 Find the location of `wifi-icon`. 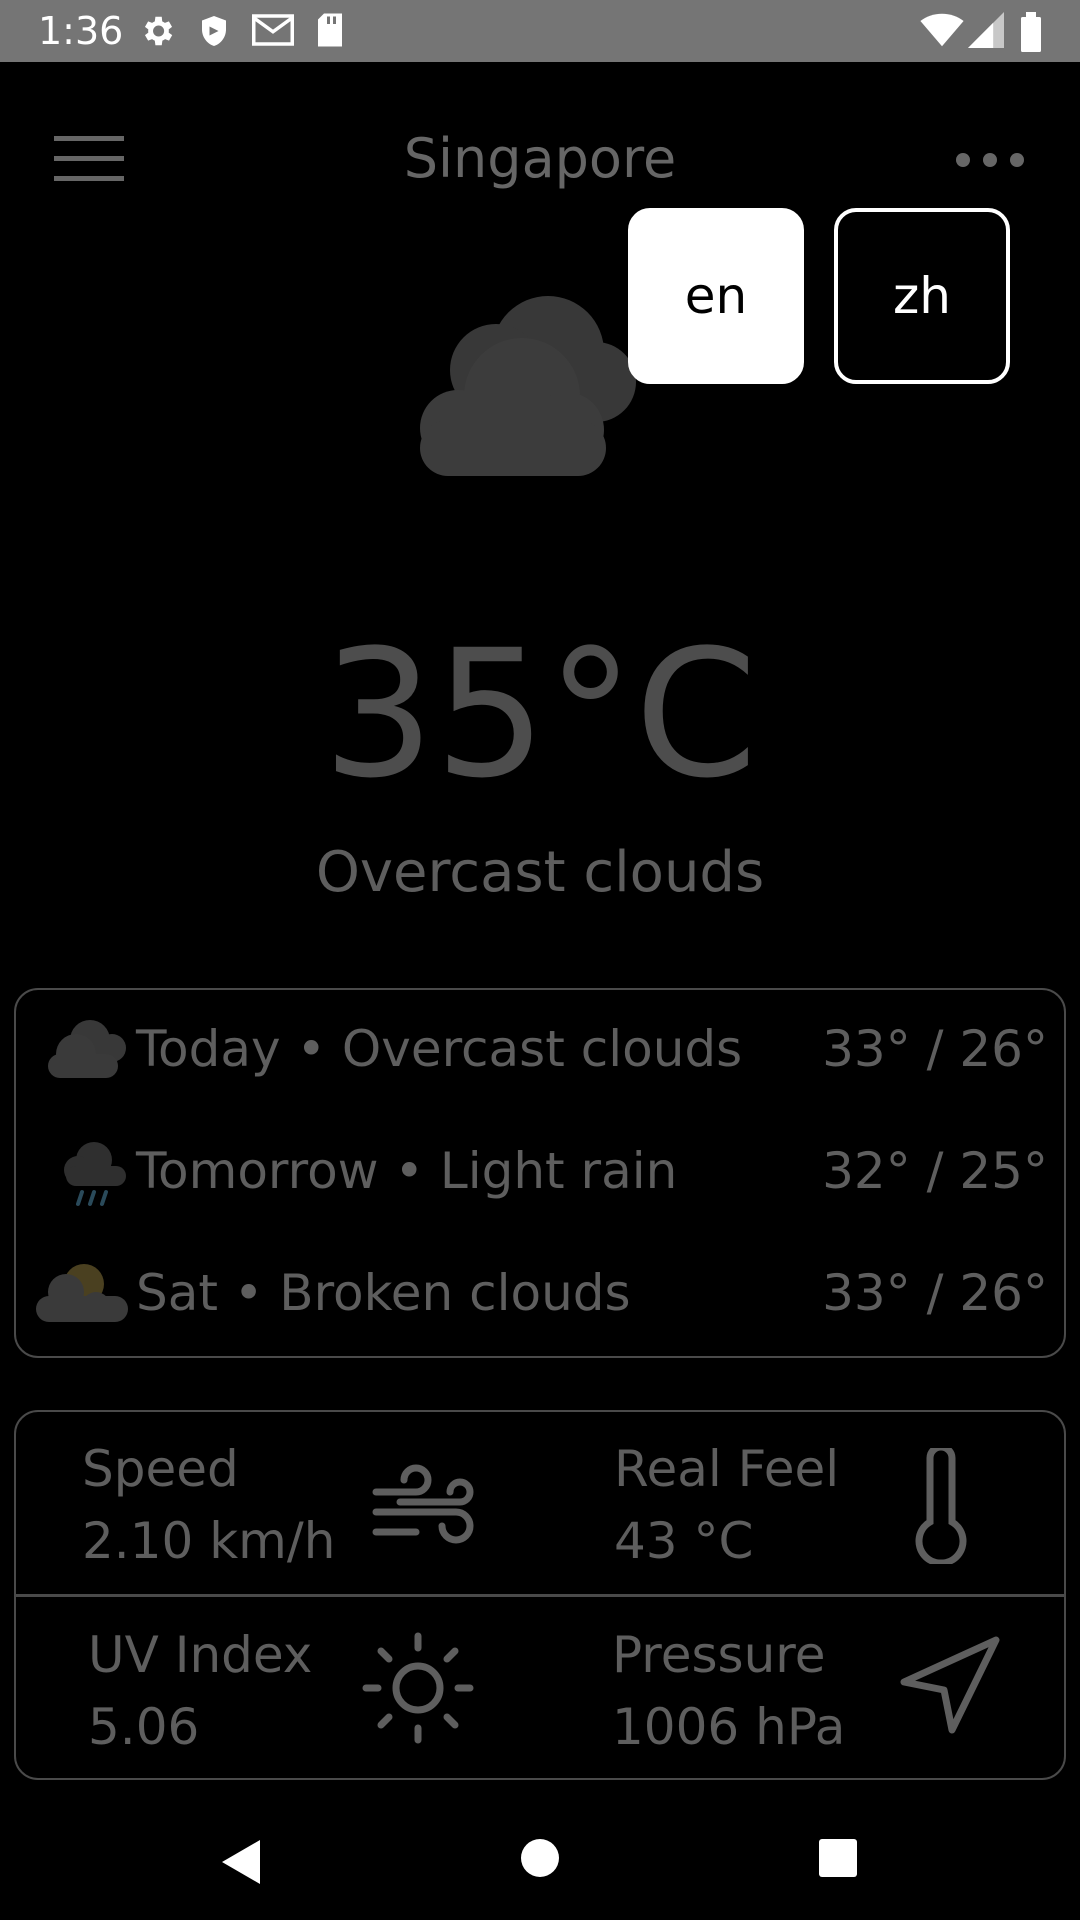

wifi-icon is located at coordinates (942, 30).